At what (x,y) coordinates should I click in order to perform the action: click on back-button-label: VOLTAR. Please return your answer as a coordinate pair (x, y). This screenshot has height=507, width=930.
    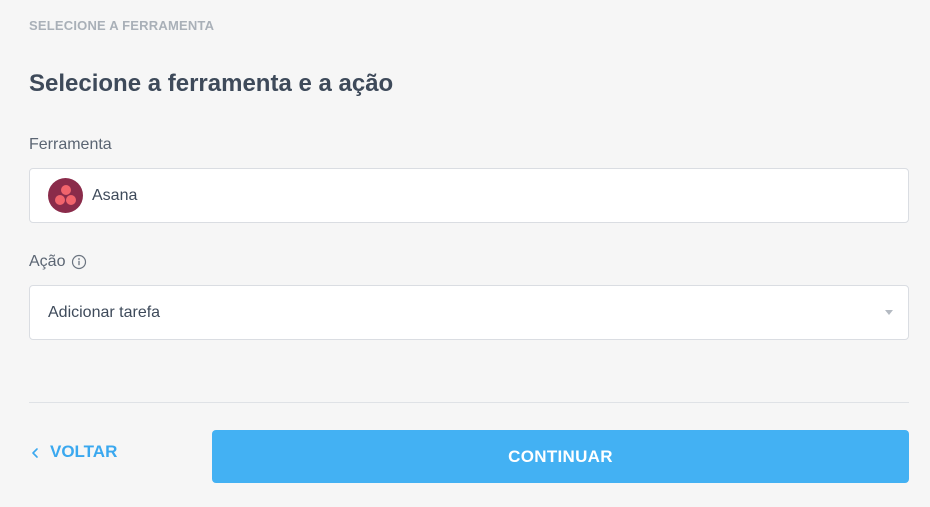
    Looking at the image, I should click on (84, 451).